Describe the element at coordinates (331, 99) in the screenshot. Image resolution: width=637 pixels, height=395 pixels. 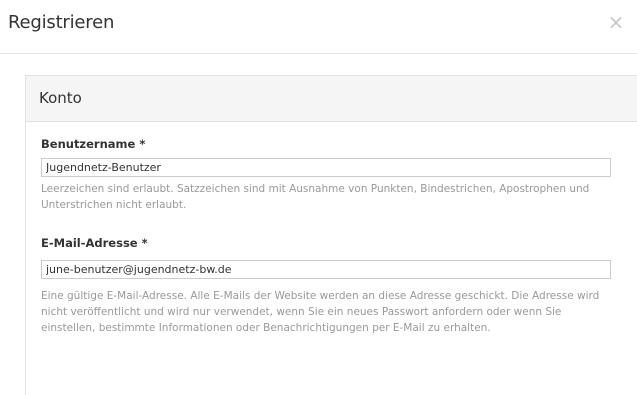
I see `fieldset-legend: Konto` at that location.